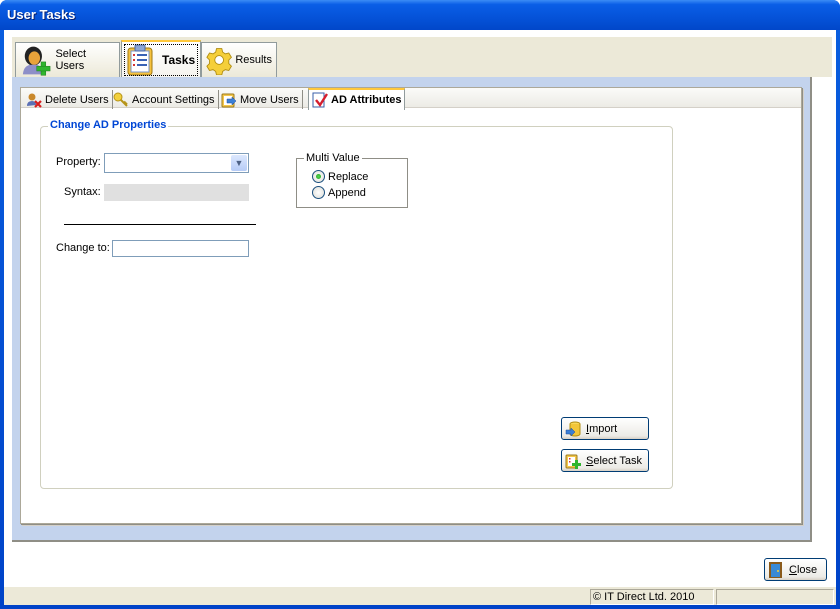 The width and height of the screenshot is (840, 609). What do you see at coordinates (348, 176) in the screenshot?
I see `radio-label: Replace` at bounding box center [348, 176].